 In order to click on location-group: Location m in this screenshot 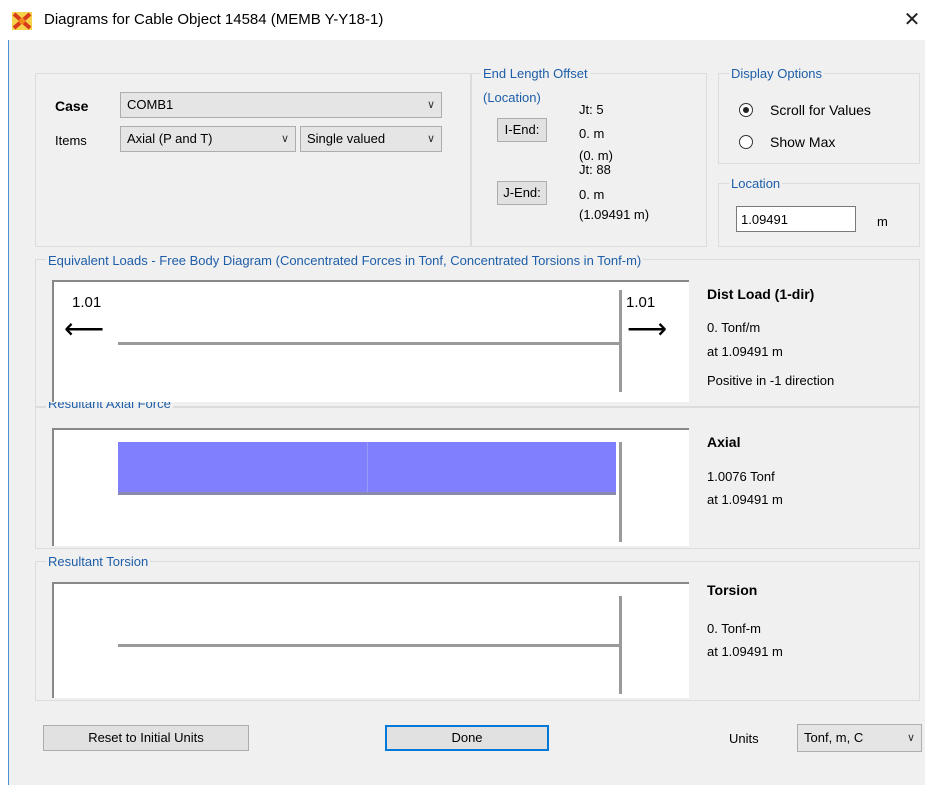, I will do `click(819, 211)`.